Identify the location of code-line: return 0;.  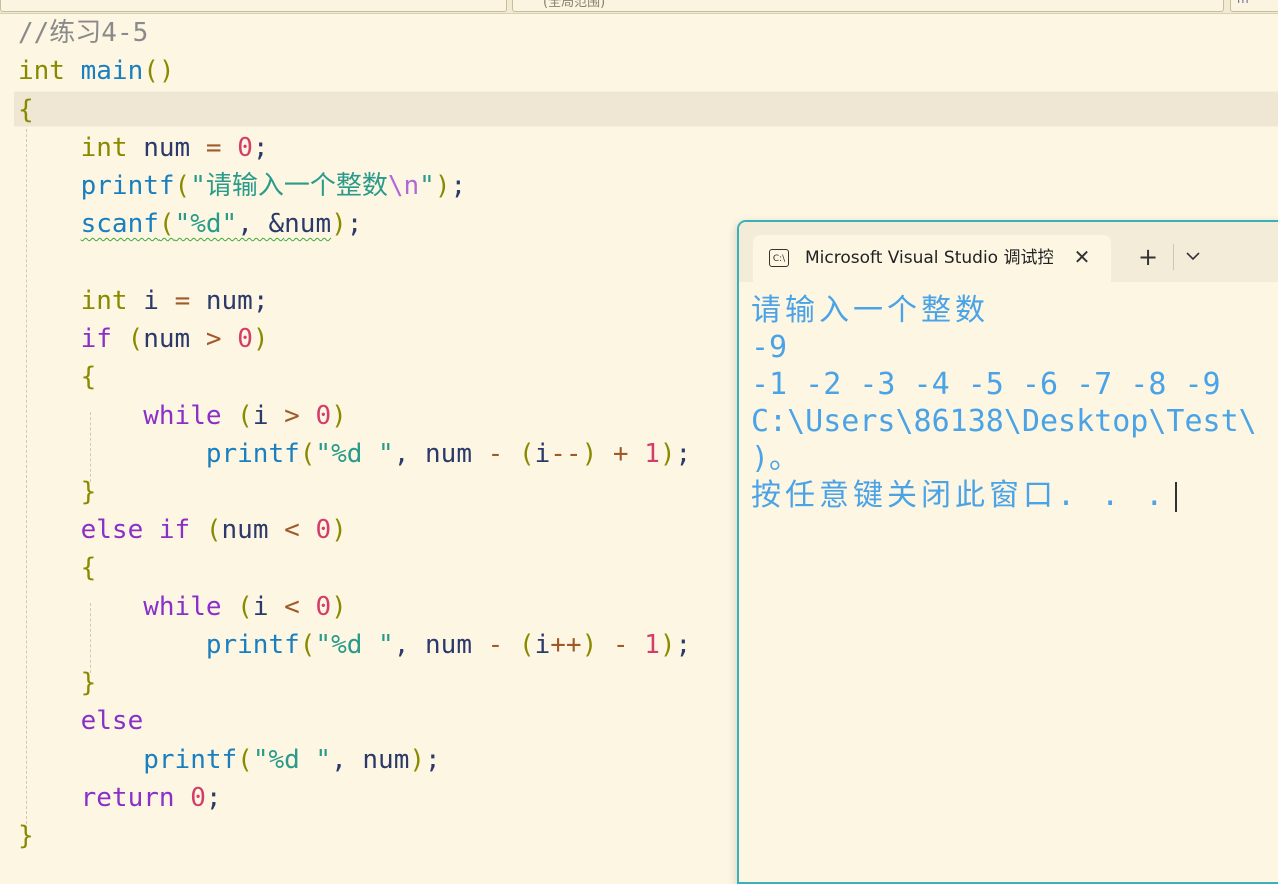
(151, 798).